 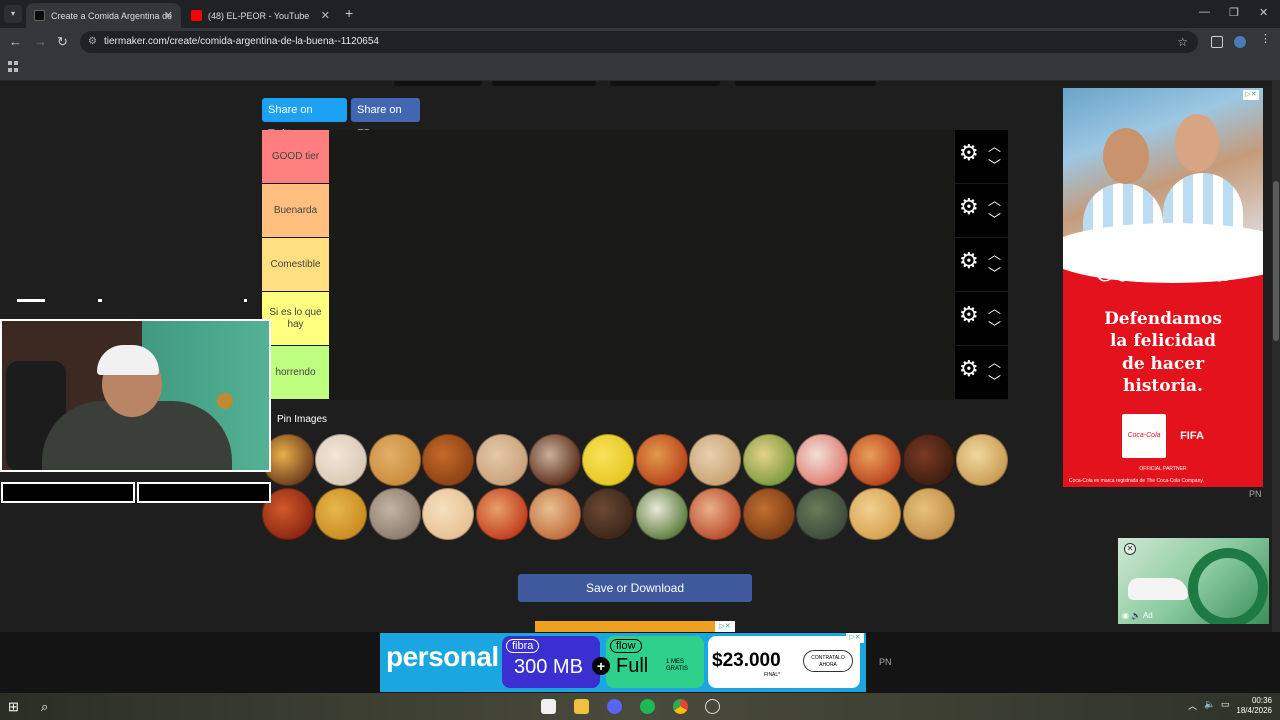 I want to click on windows-start-icon: ⊞, so click(x=15, y=706).